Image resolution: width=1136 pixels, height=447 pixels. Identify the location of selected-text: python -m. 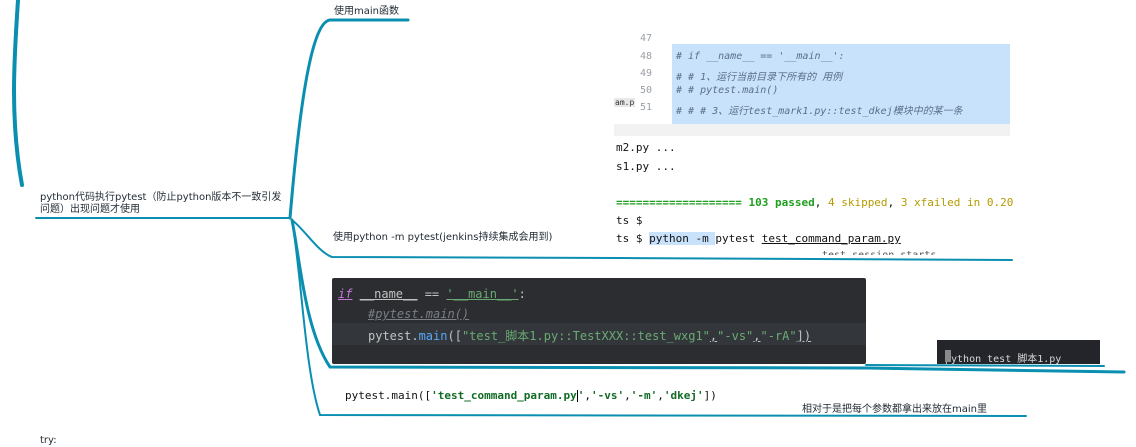
(682, 238).